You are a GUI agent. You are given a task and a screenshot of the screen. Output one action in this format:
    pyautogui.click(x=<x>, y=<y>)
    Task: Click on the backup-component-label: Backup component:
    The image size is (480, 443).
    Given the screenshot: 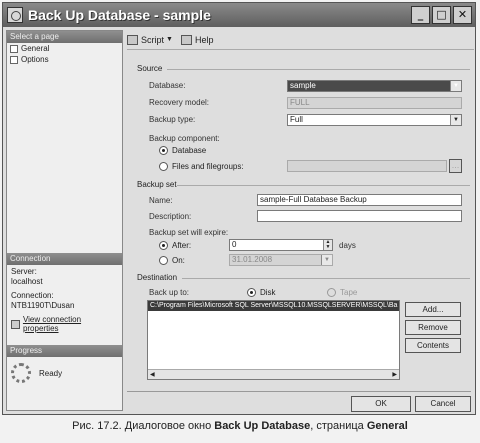 What is the action you would take?
    pyautogui.click(x=184, y=138)
    